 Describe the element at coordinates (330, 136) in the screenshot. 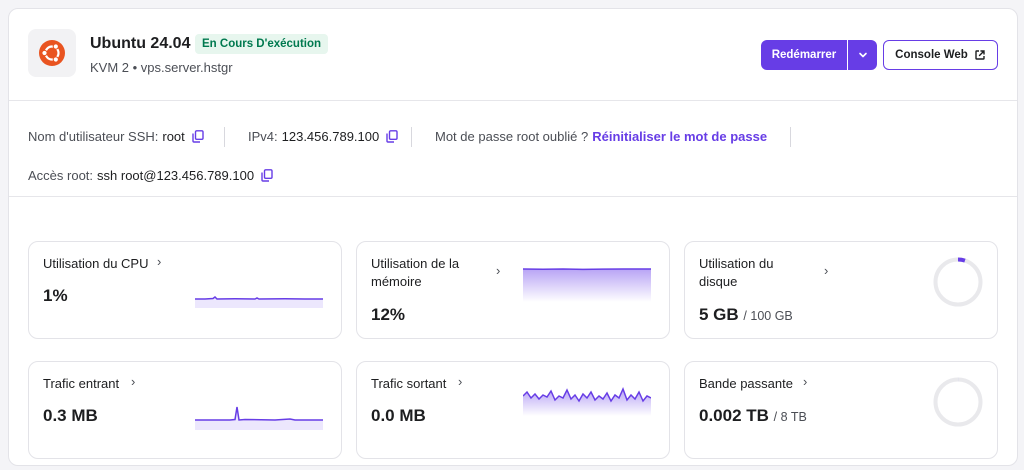

I see `ipv4-value: 123.456.789.100` at that location.